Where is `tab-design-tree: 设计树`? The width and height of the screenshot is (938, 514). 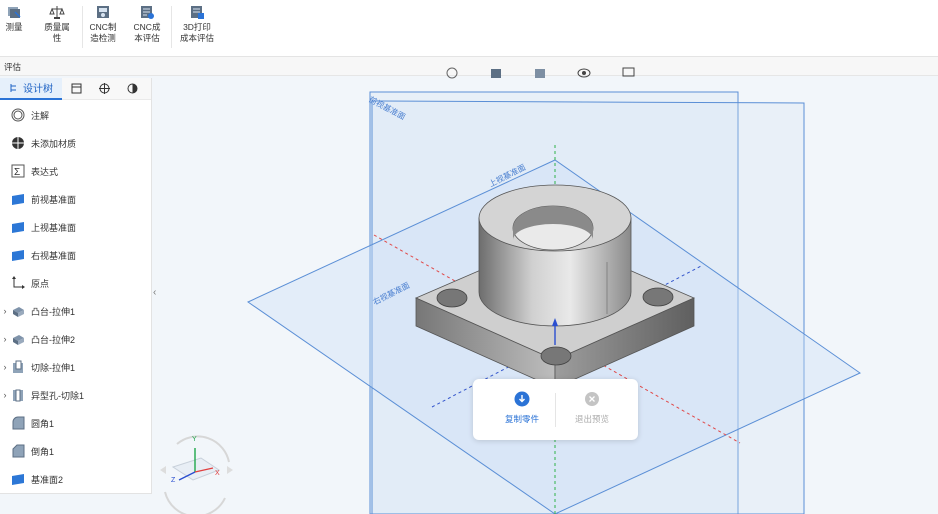
tab-design-tree: 设计树 is located at coordinates (31, 88).